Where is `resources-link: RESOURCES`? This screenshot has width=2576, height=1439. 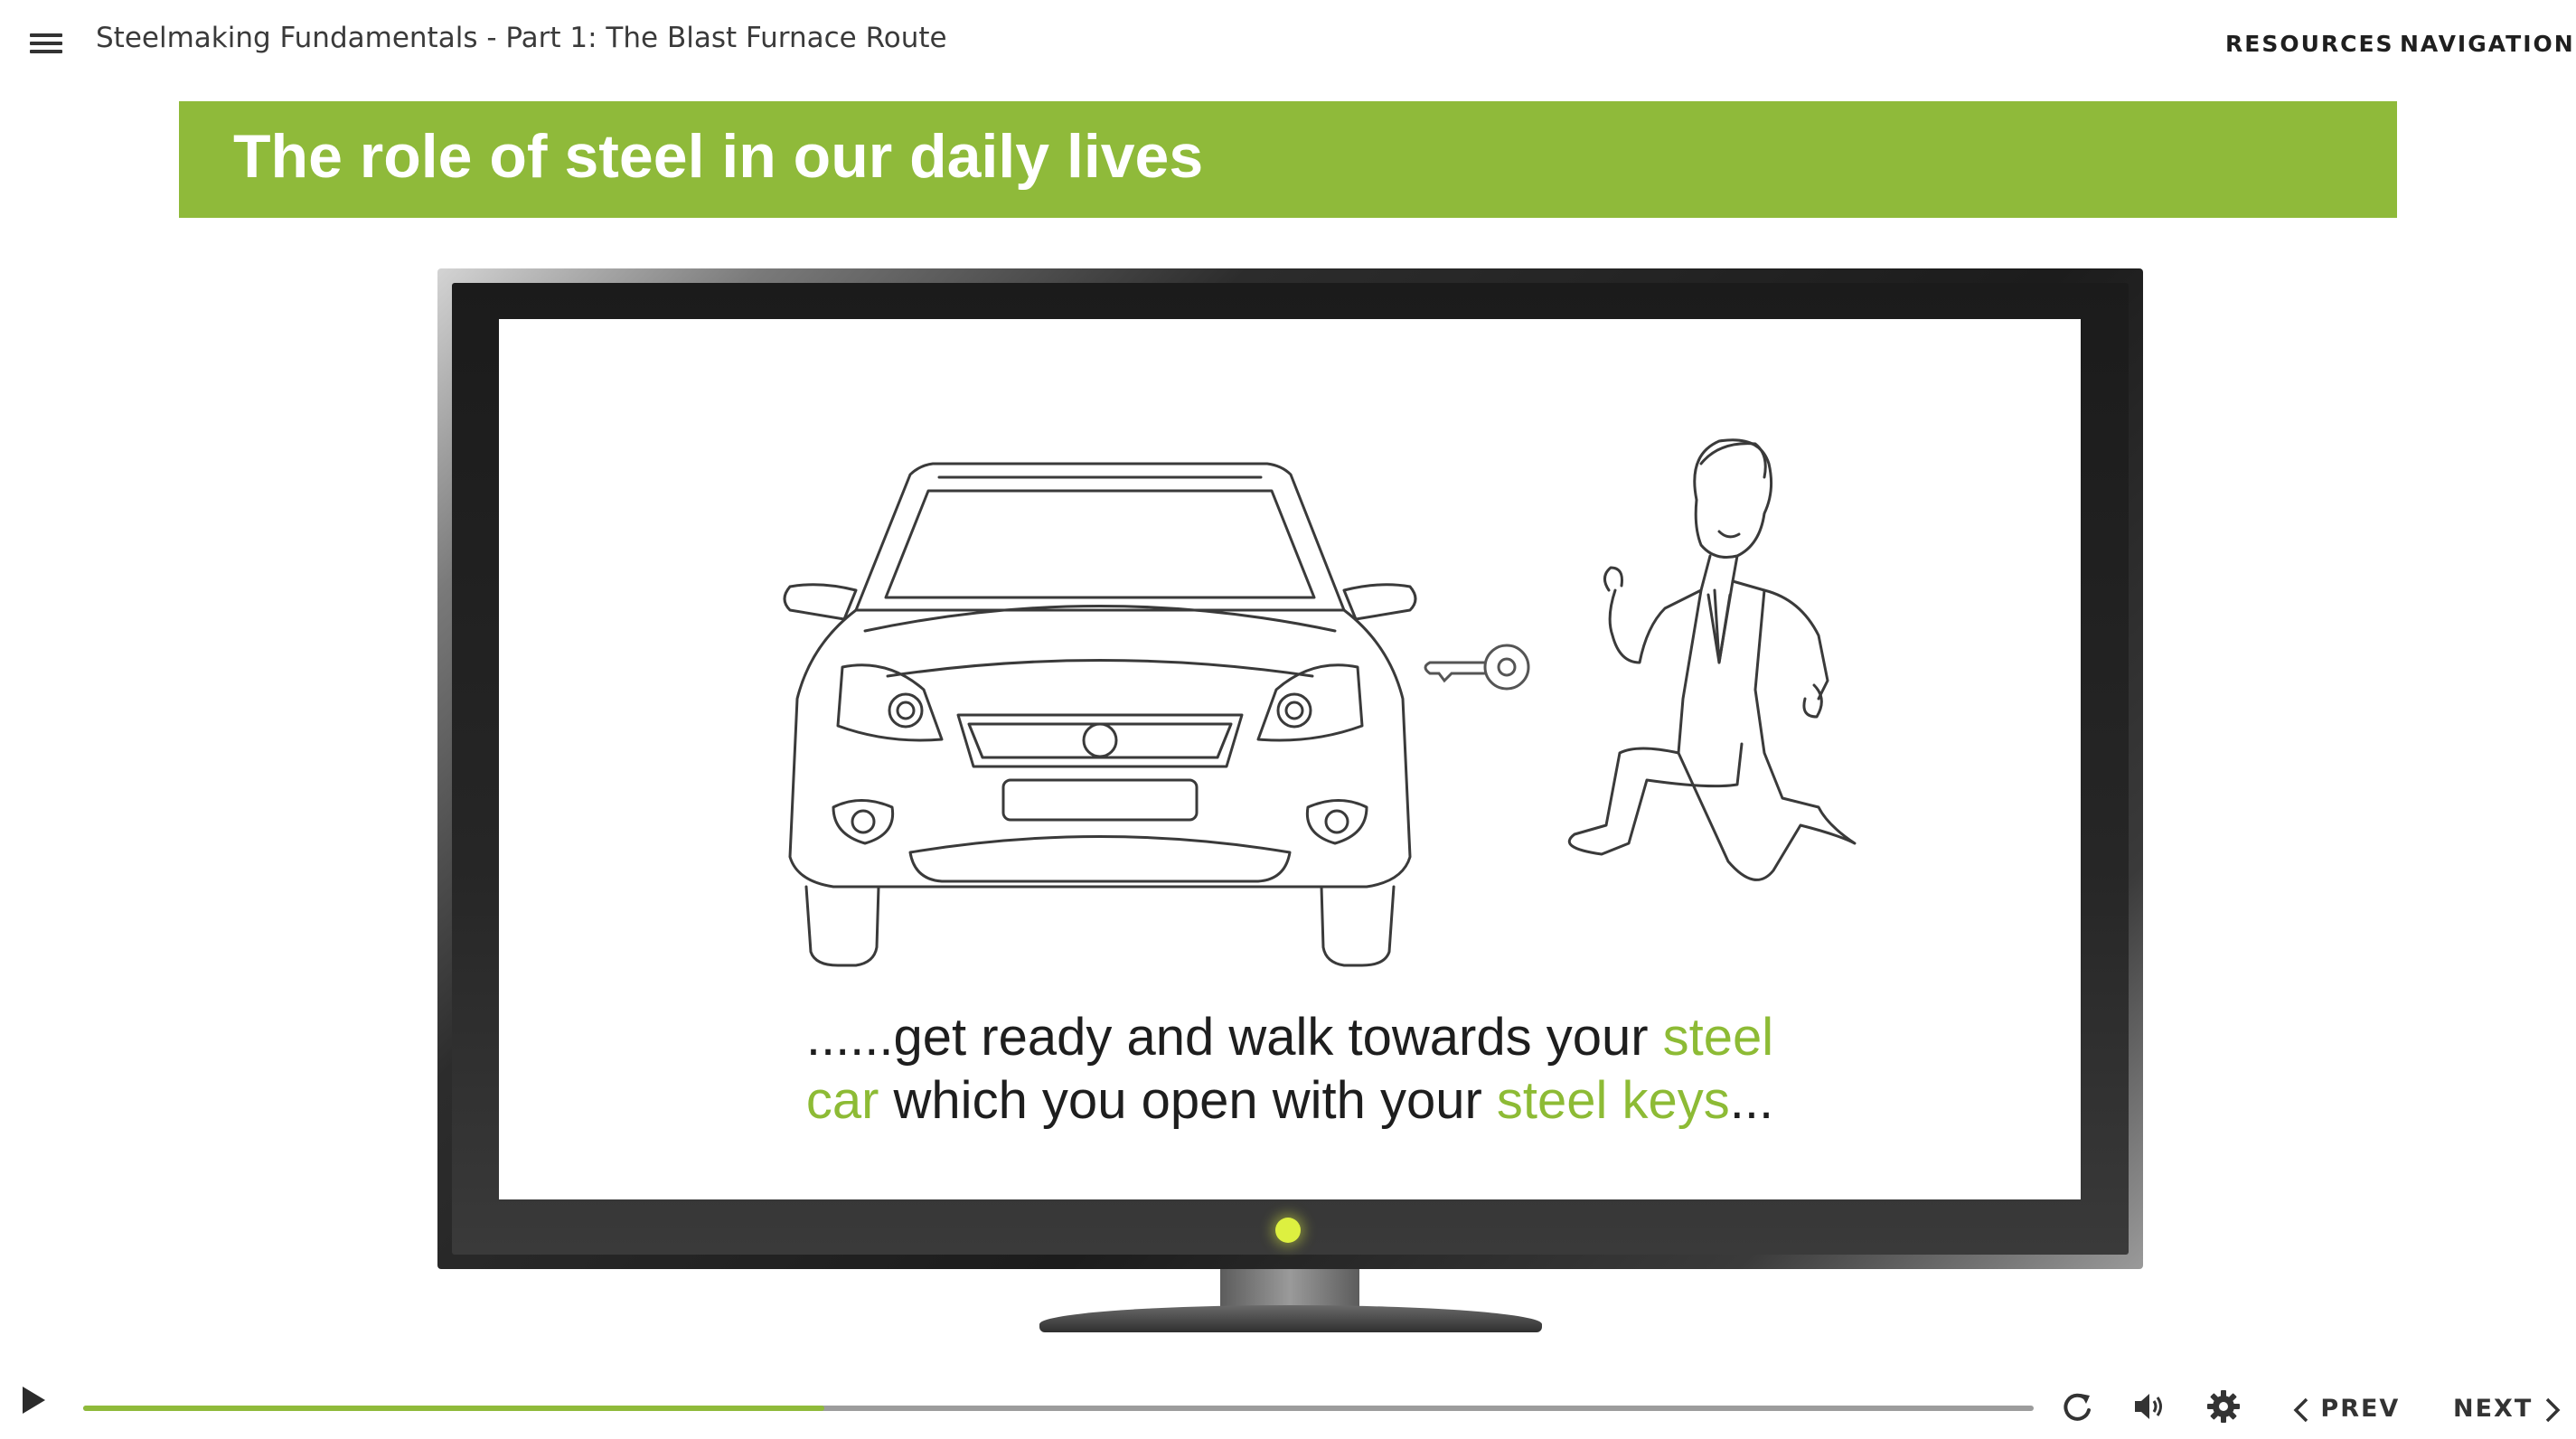
resources-link: RESOURCES is located at coordinates (2310, 44).